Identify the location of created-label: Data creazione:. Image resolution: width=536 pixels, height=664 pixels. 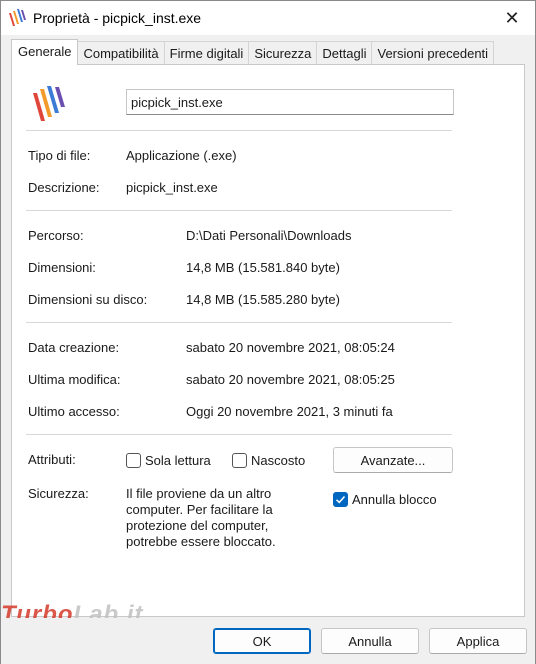
(74, 347).